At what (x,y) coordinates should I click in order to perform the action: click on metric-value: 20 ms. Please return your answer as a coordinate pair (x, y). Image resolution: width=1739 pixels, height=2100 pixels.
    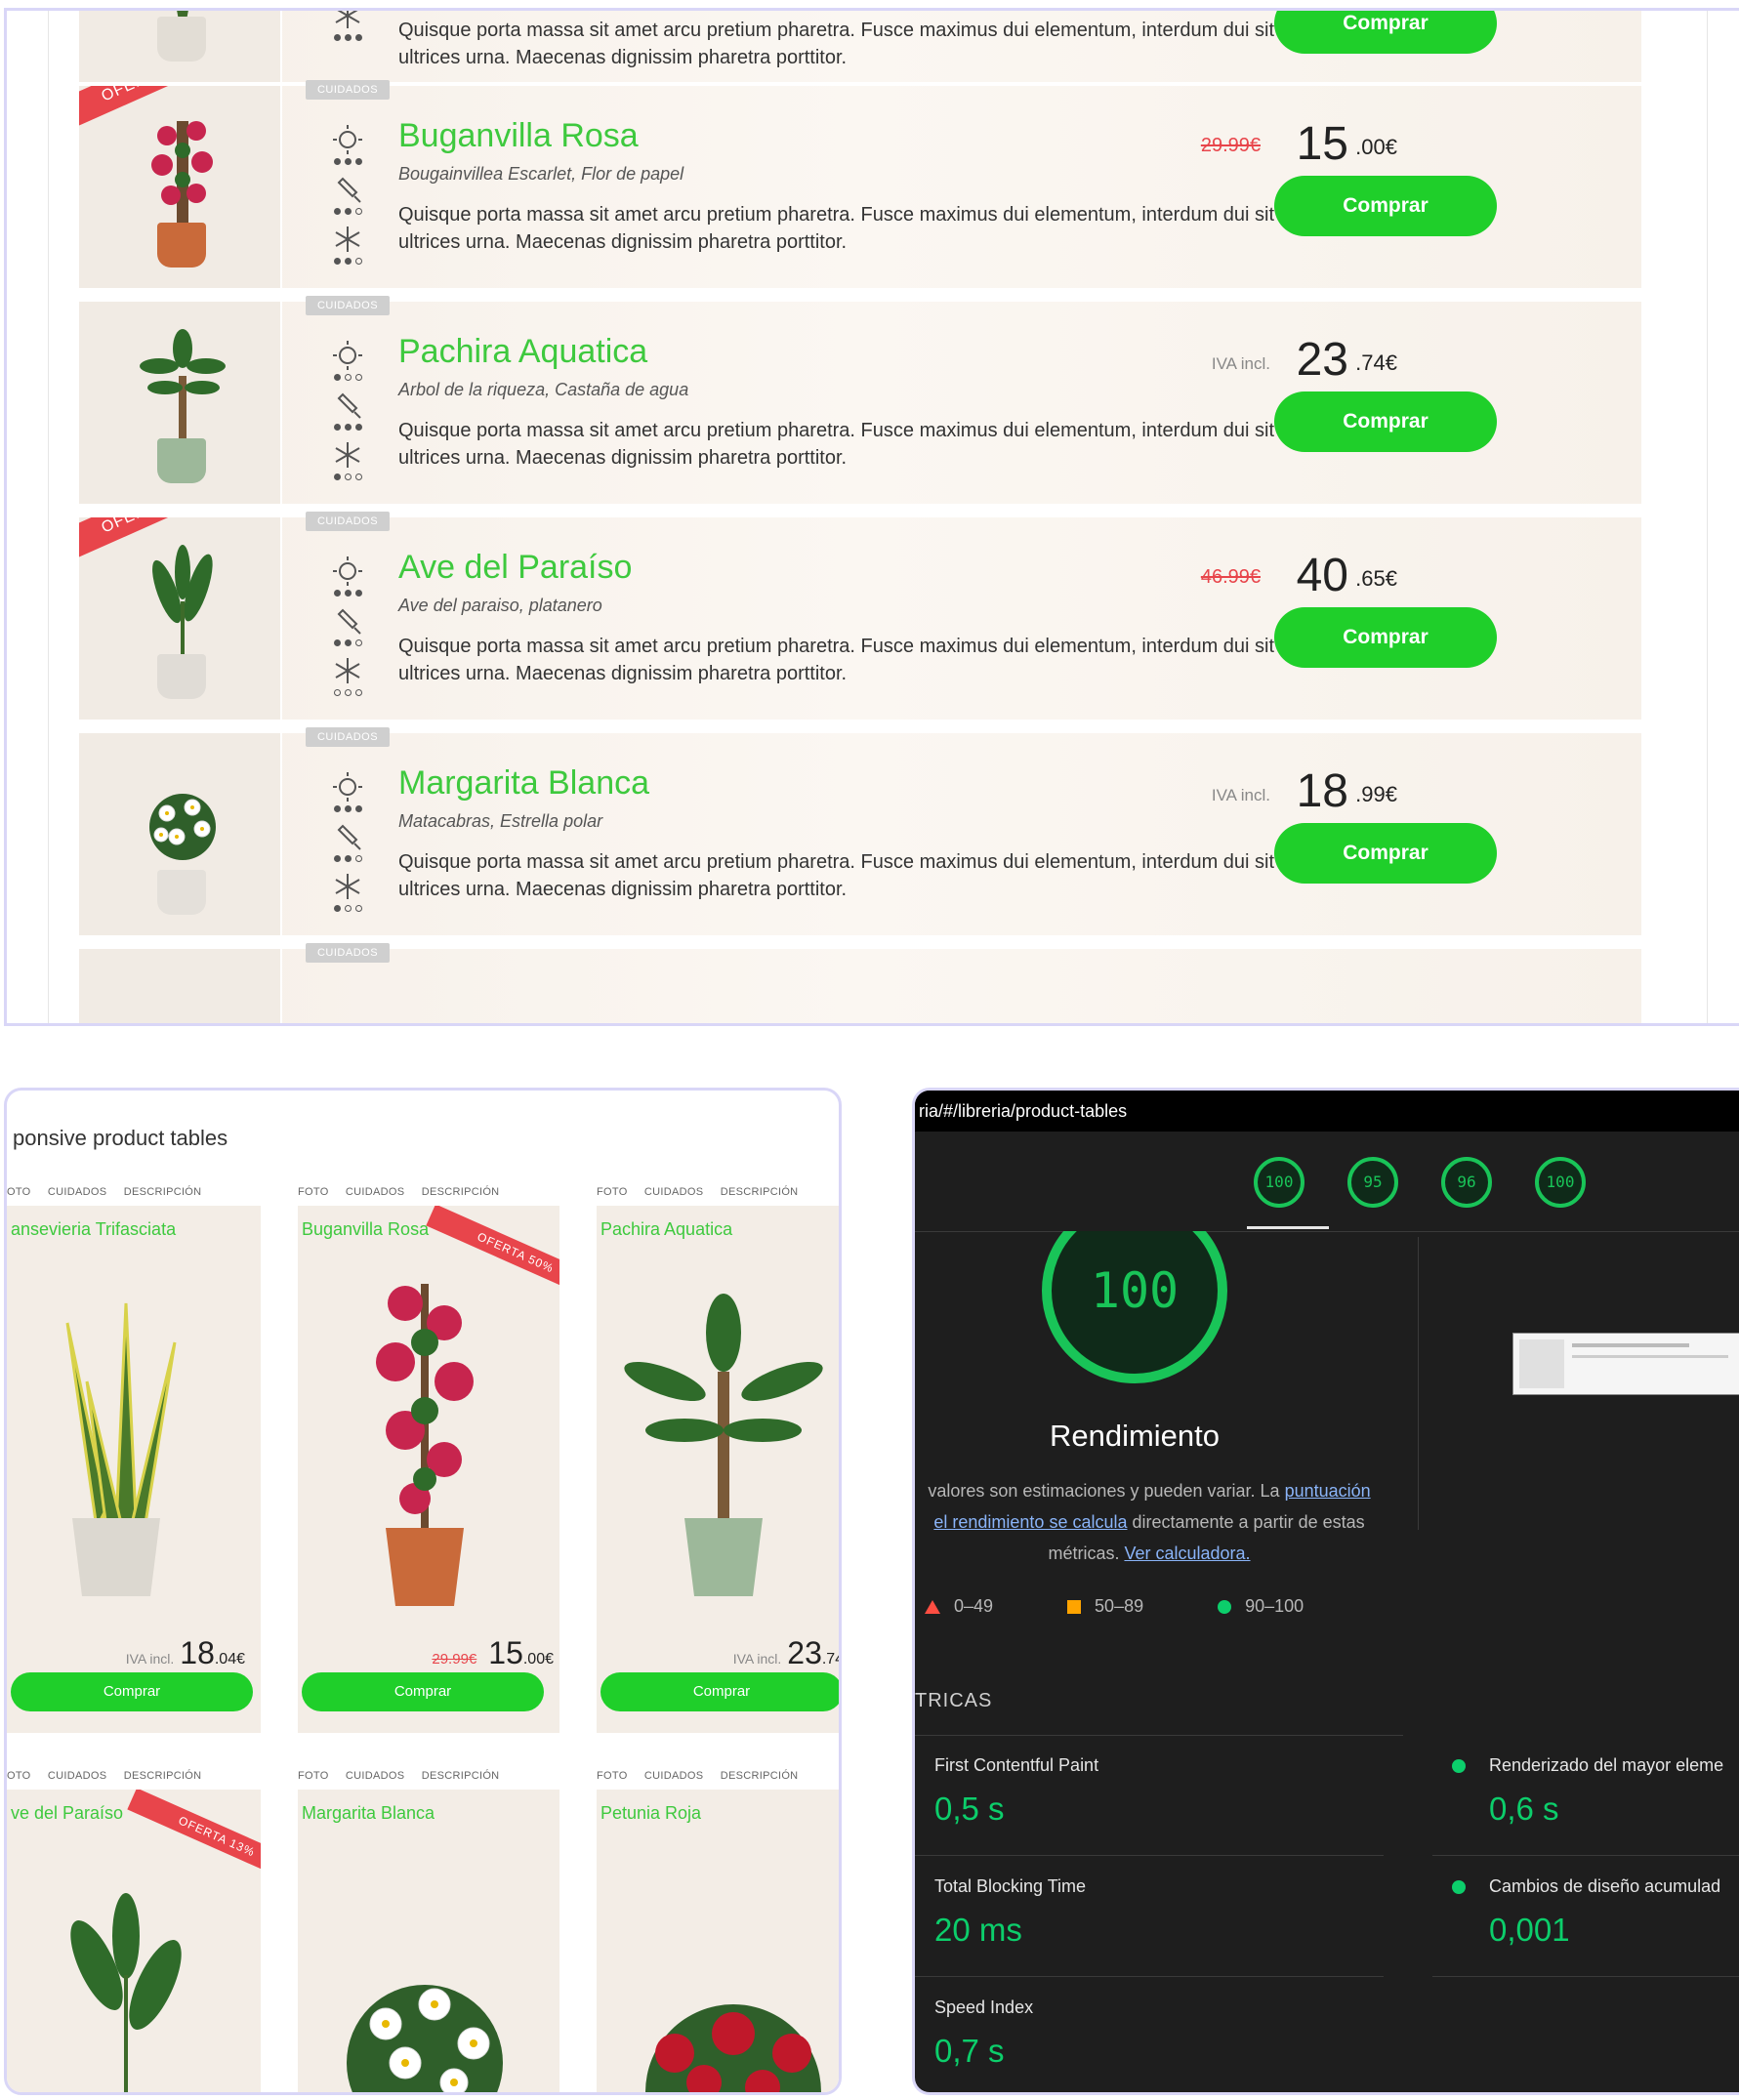
    Looking at the image, I should click on (978, 1930).